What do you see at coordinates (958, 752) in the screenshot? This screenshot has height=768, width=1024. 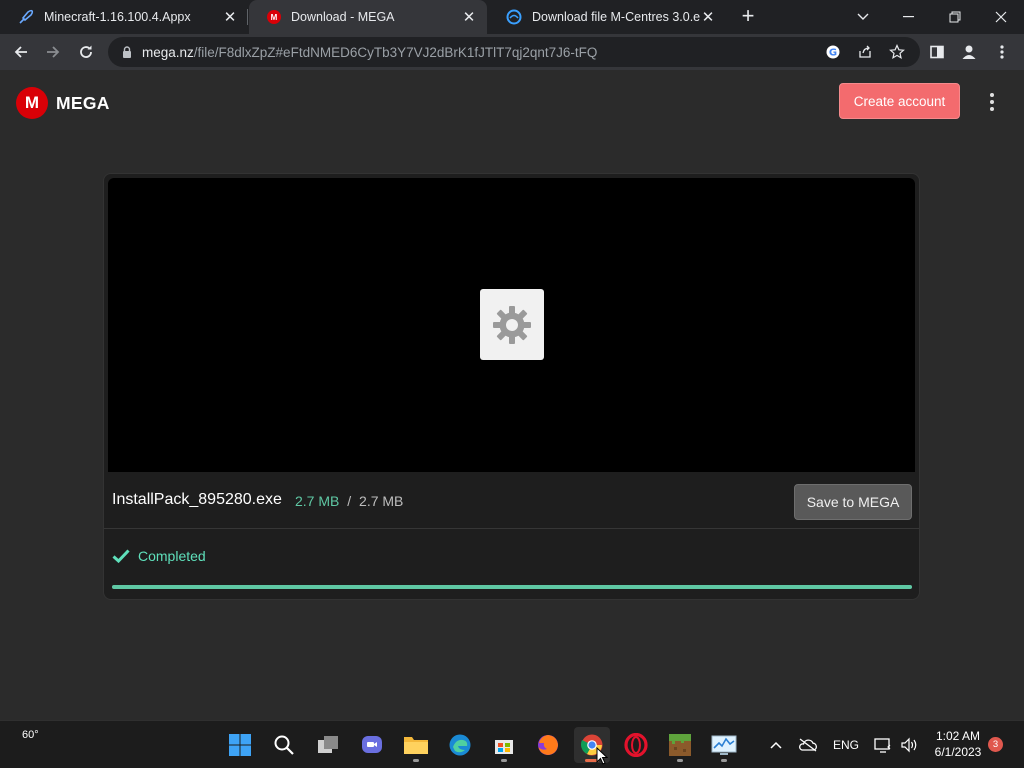 I see `clock-date: 6/1/2023` at bounding box center [958, 752].